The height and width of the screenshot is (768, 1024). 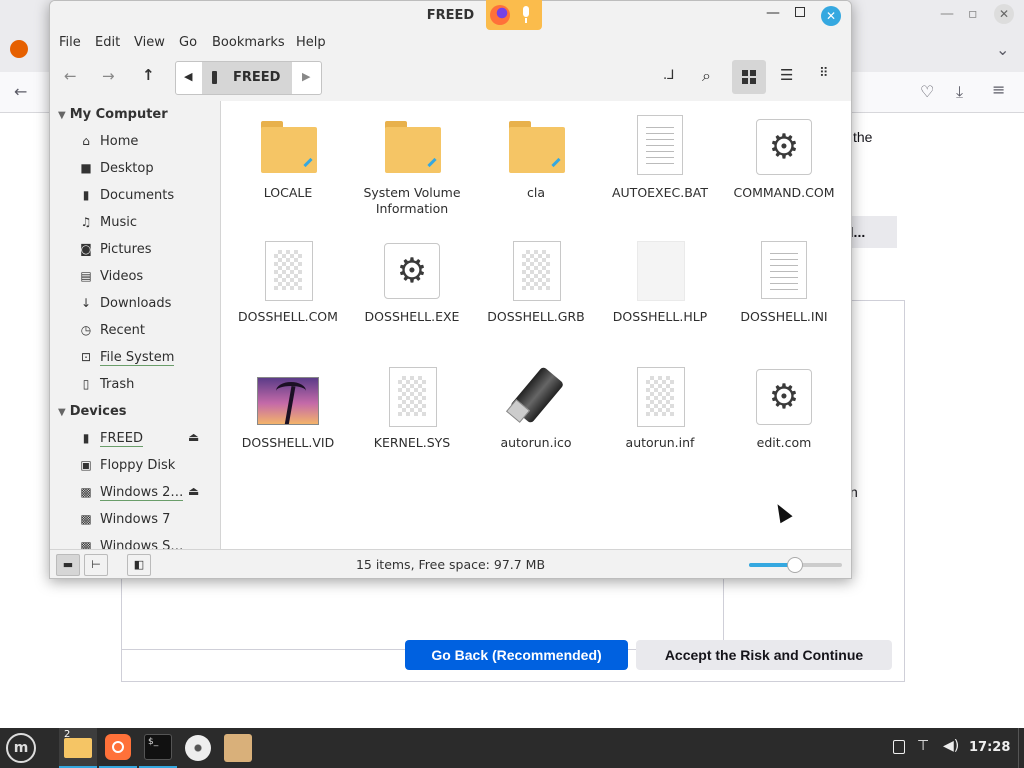 I want to click on file-name: LOCALE, so click(x=288, y=192).